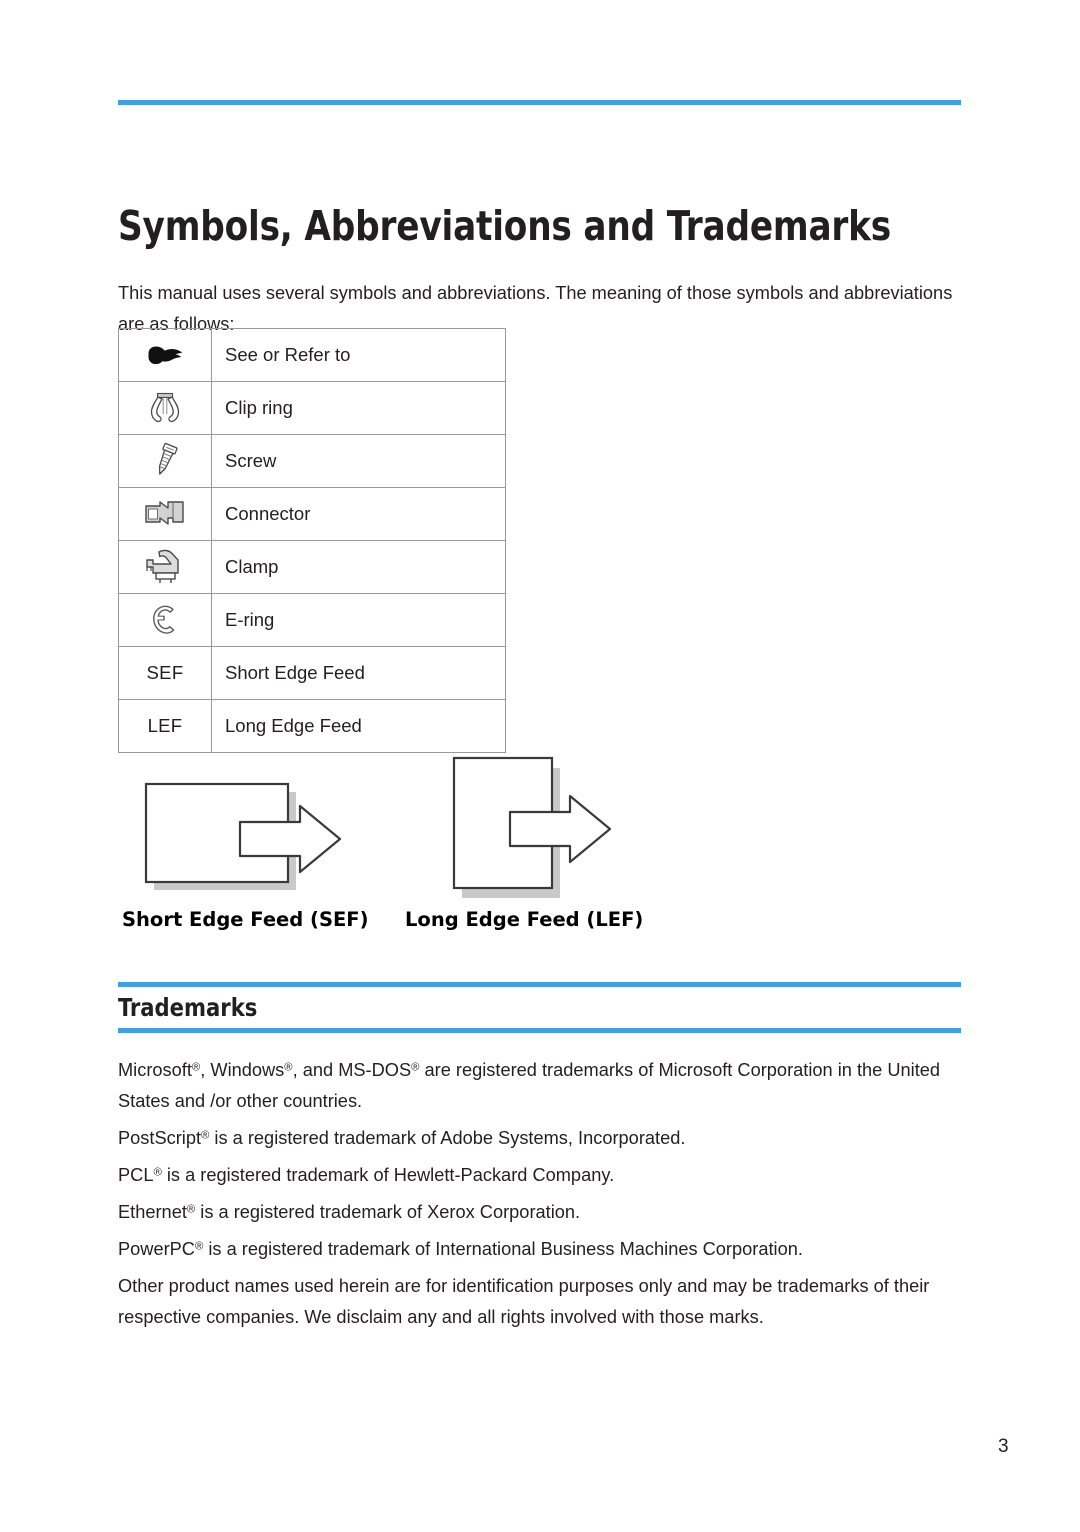  I want to click on abbreviation-label: LEF, so click(165, 725).